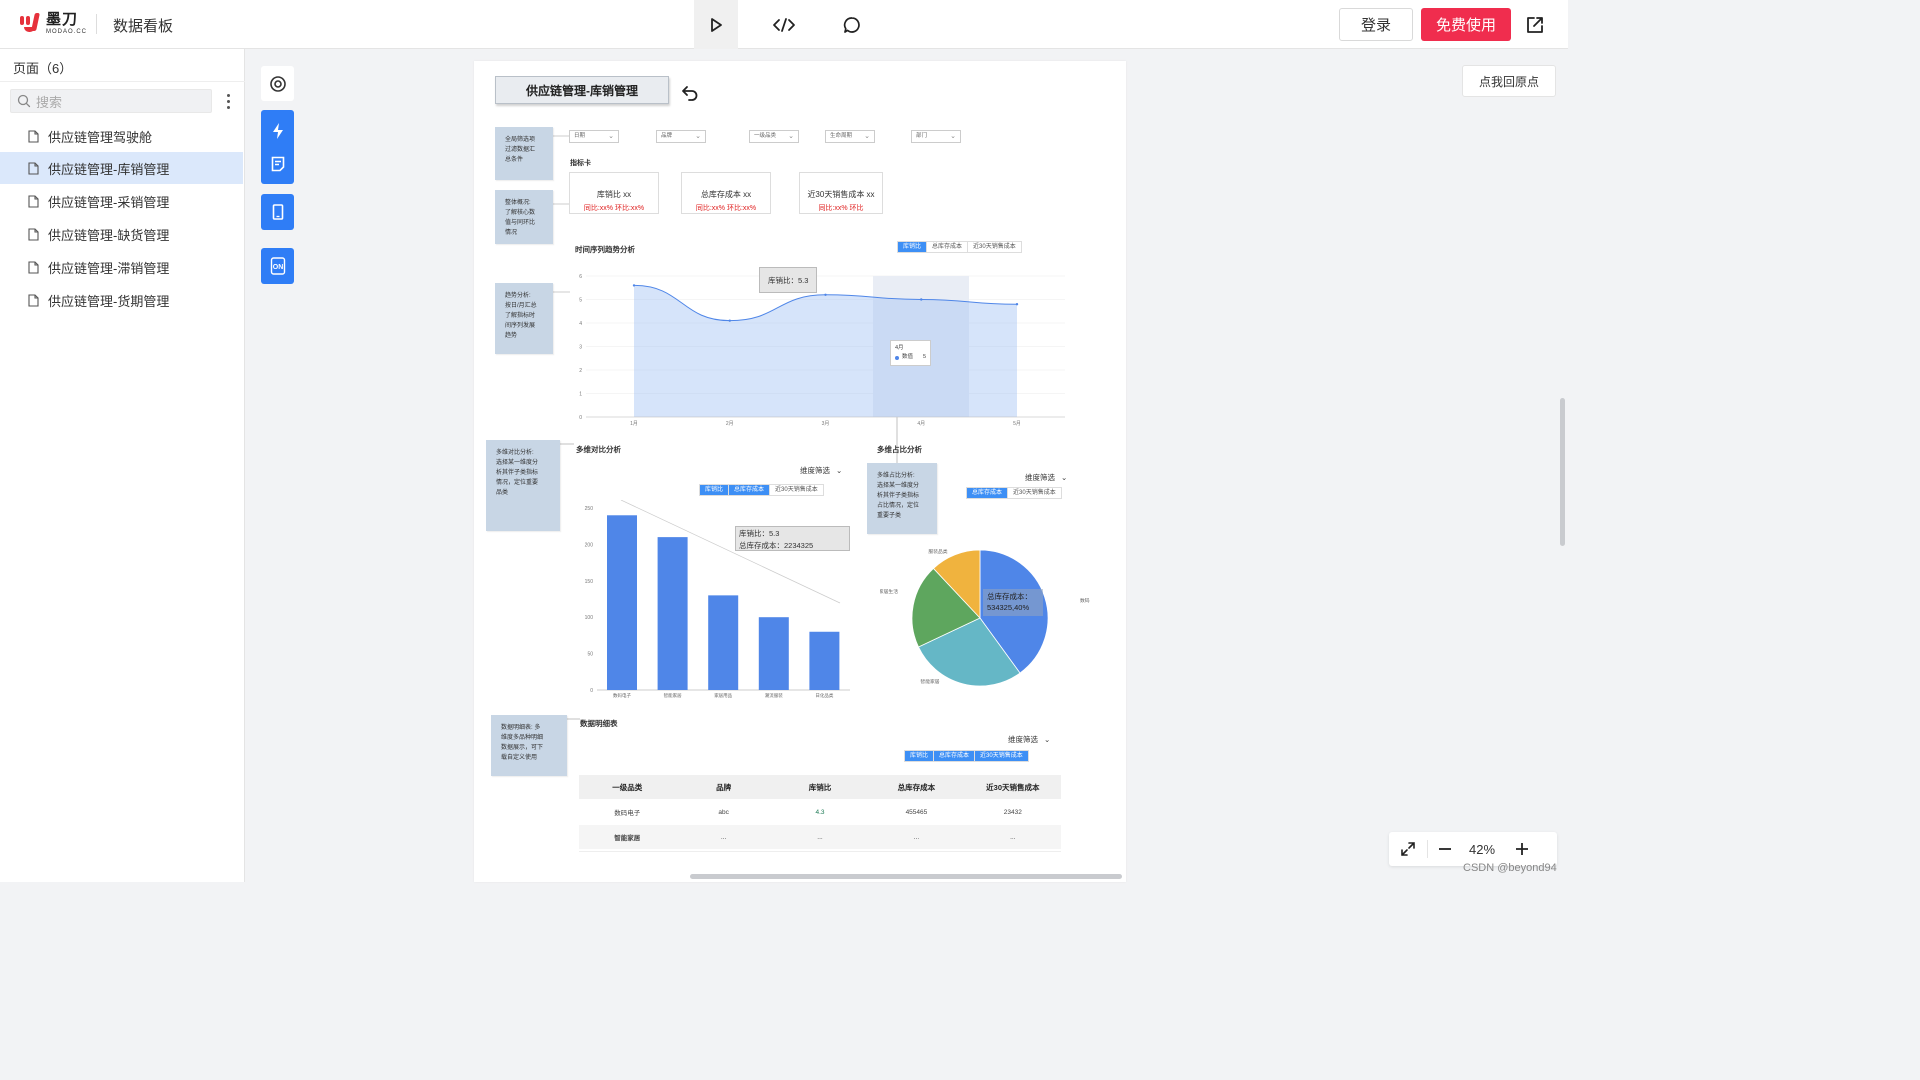 This screenshot has width=1920, height=1080. Describe the element at coordinates (910, 353) in the screenshot. I see `trend-mini-tooltip: 4月 数值 5` at that location.